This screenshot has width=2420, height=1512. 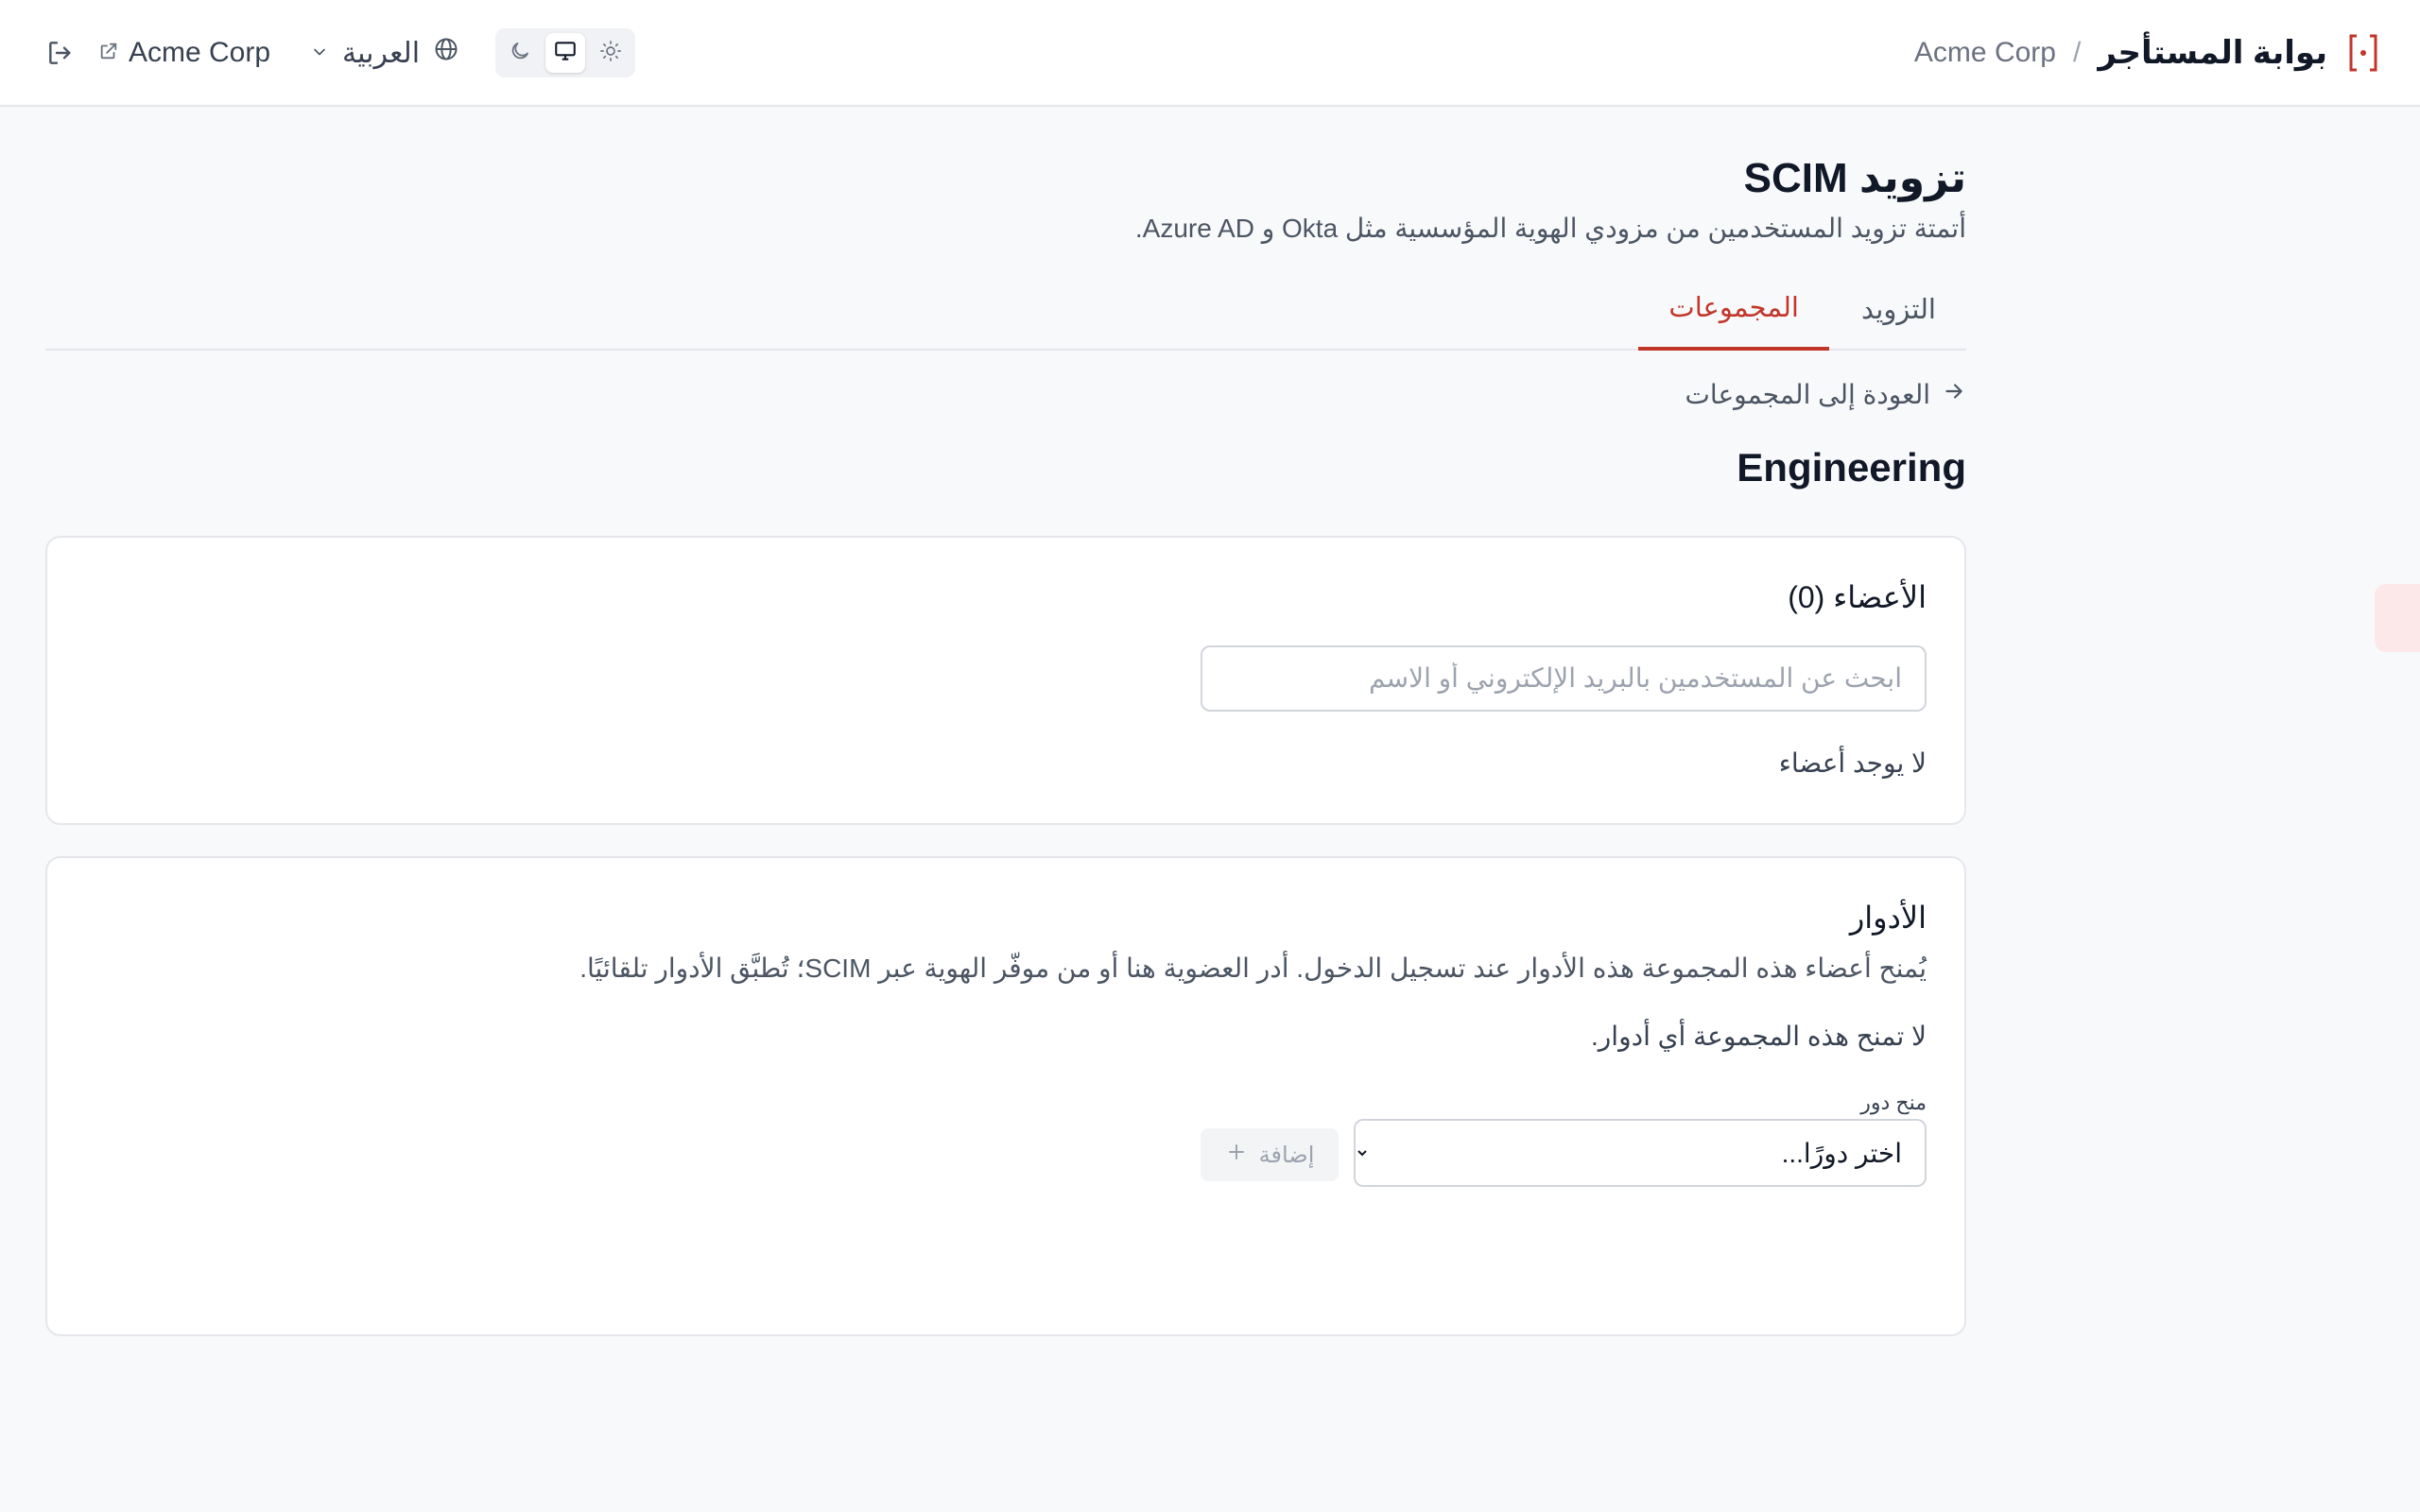 I want to click on back-to-groups-link: العودة إلى المجموعات, so click(x=1825, y=394).